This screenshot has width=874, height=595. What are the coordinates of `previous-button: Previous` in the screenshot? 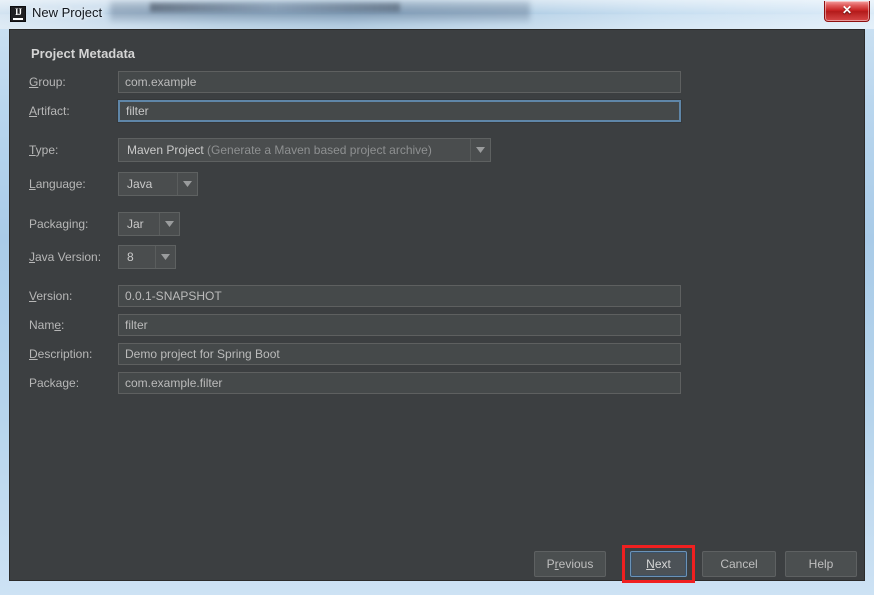 It's located at (570, 564).